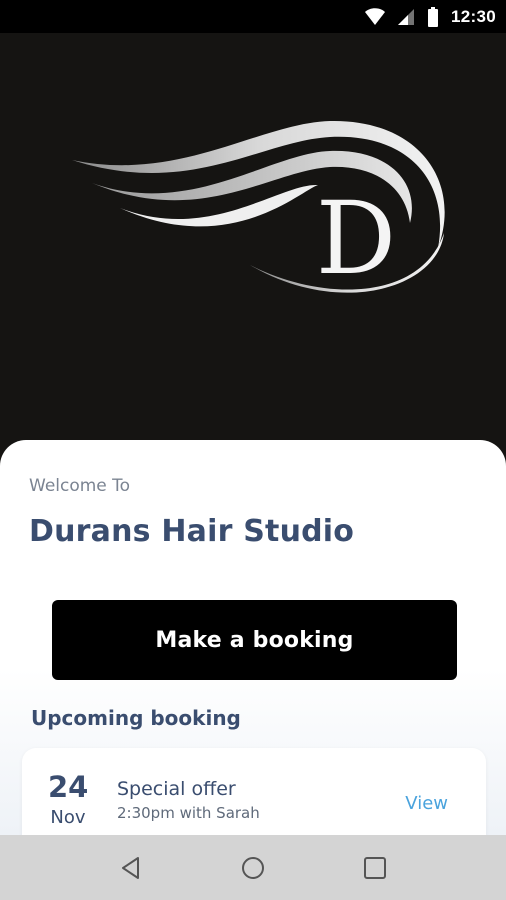 Image resolution: width=506 pixels, height=900 pixels. What do you see at coordinates (188, 813) in the screenshot?
I see `booking-detail: 2:30pm with Sarah` at bounding box center [188, 813].